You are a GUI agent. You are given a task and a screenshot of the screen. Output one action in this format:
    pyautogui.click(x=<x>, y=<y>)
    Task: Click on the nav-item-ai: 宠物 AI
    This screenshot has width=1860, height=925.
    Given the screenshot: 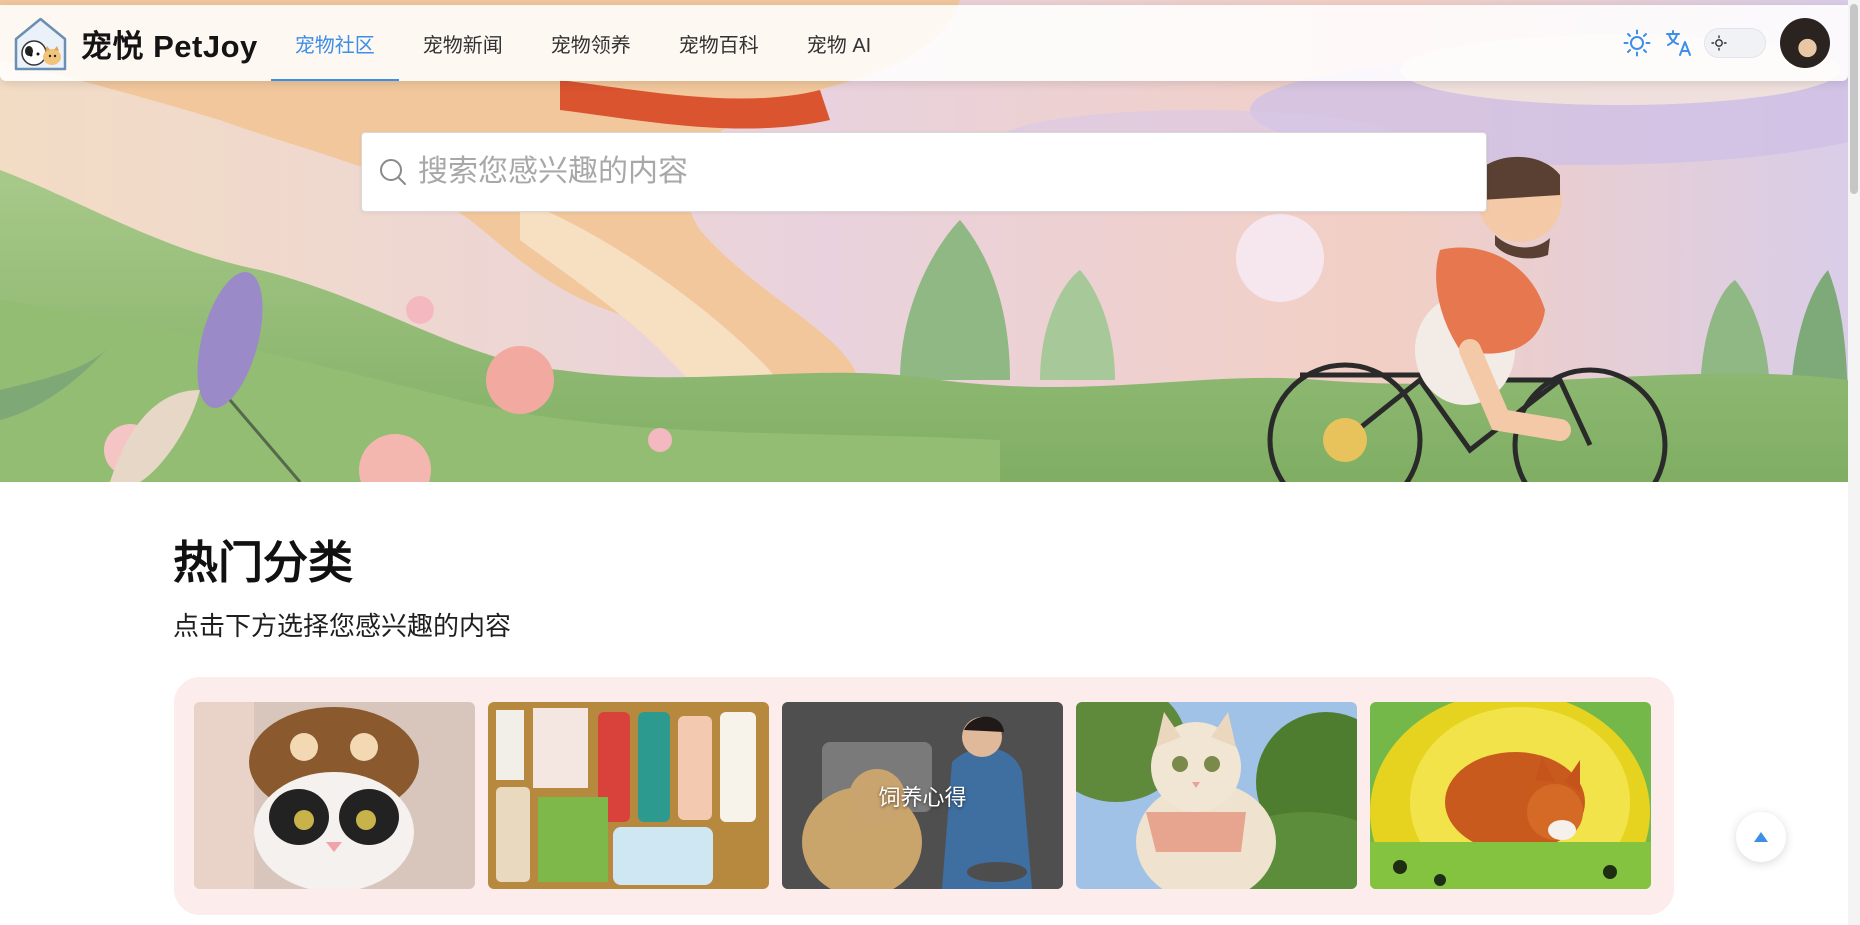 What is the action you would take?
    pyautogui.click(x=839, y=43)
    